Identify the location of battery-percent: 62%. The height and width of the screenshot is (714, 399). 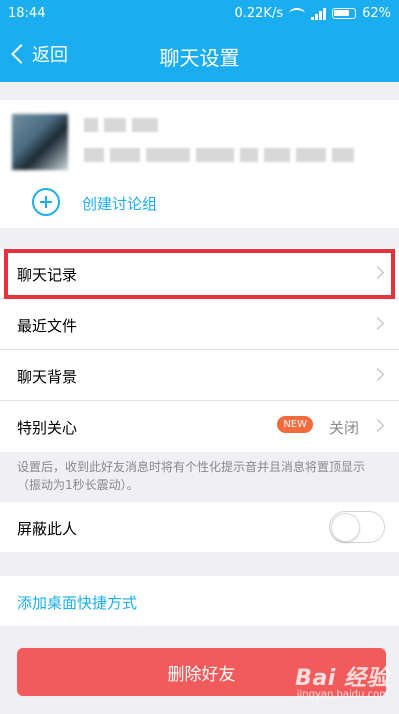
(376, 13).